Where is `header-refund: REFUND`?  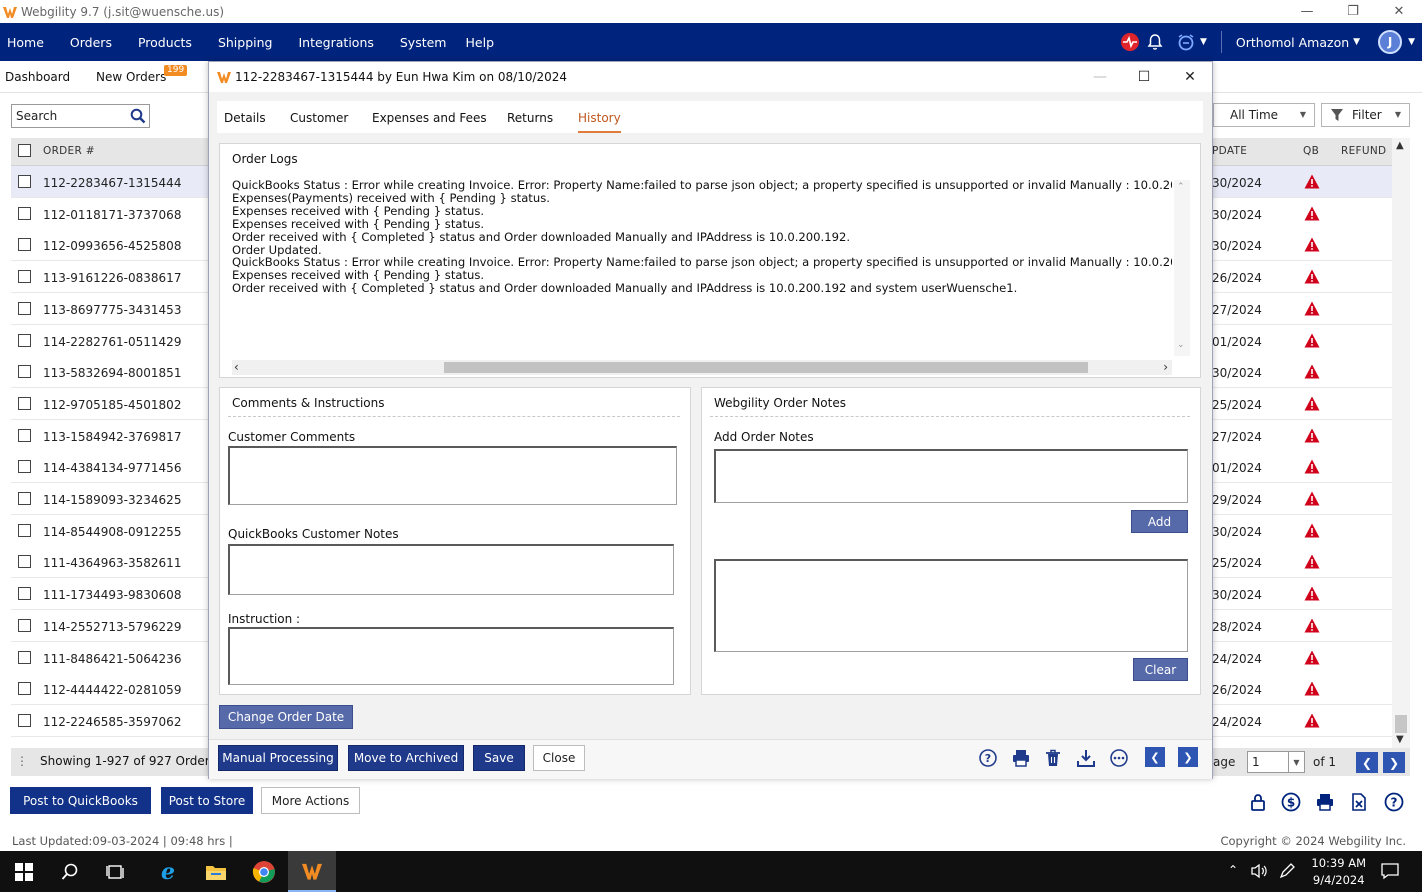 header-refund: REFUND is located at coordinates (1363, 151).